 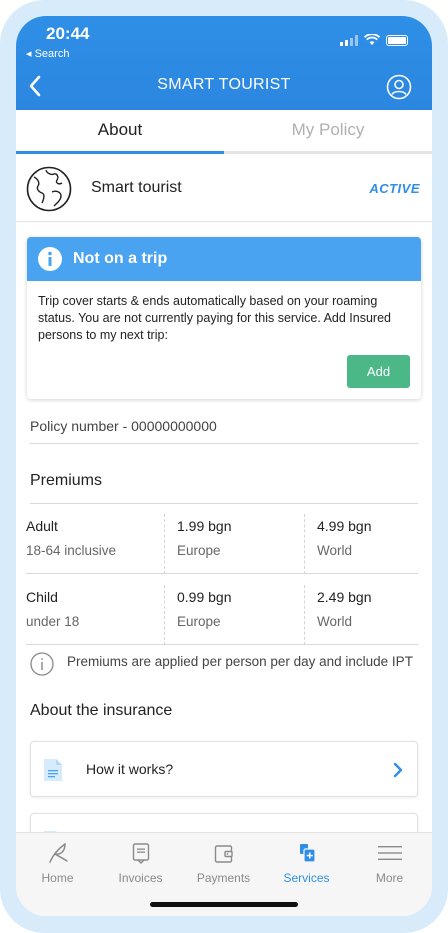 I want to click on tabbar-services-label: Services, so click(x=306, y=878).